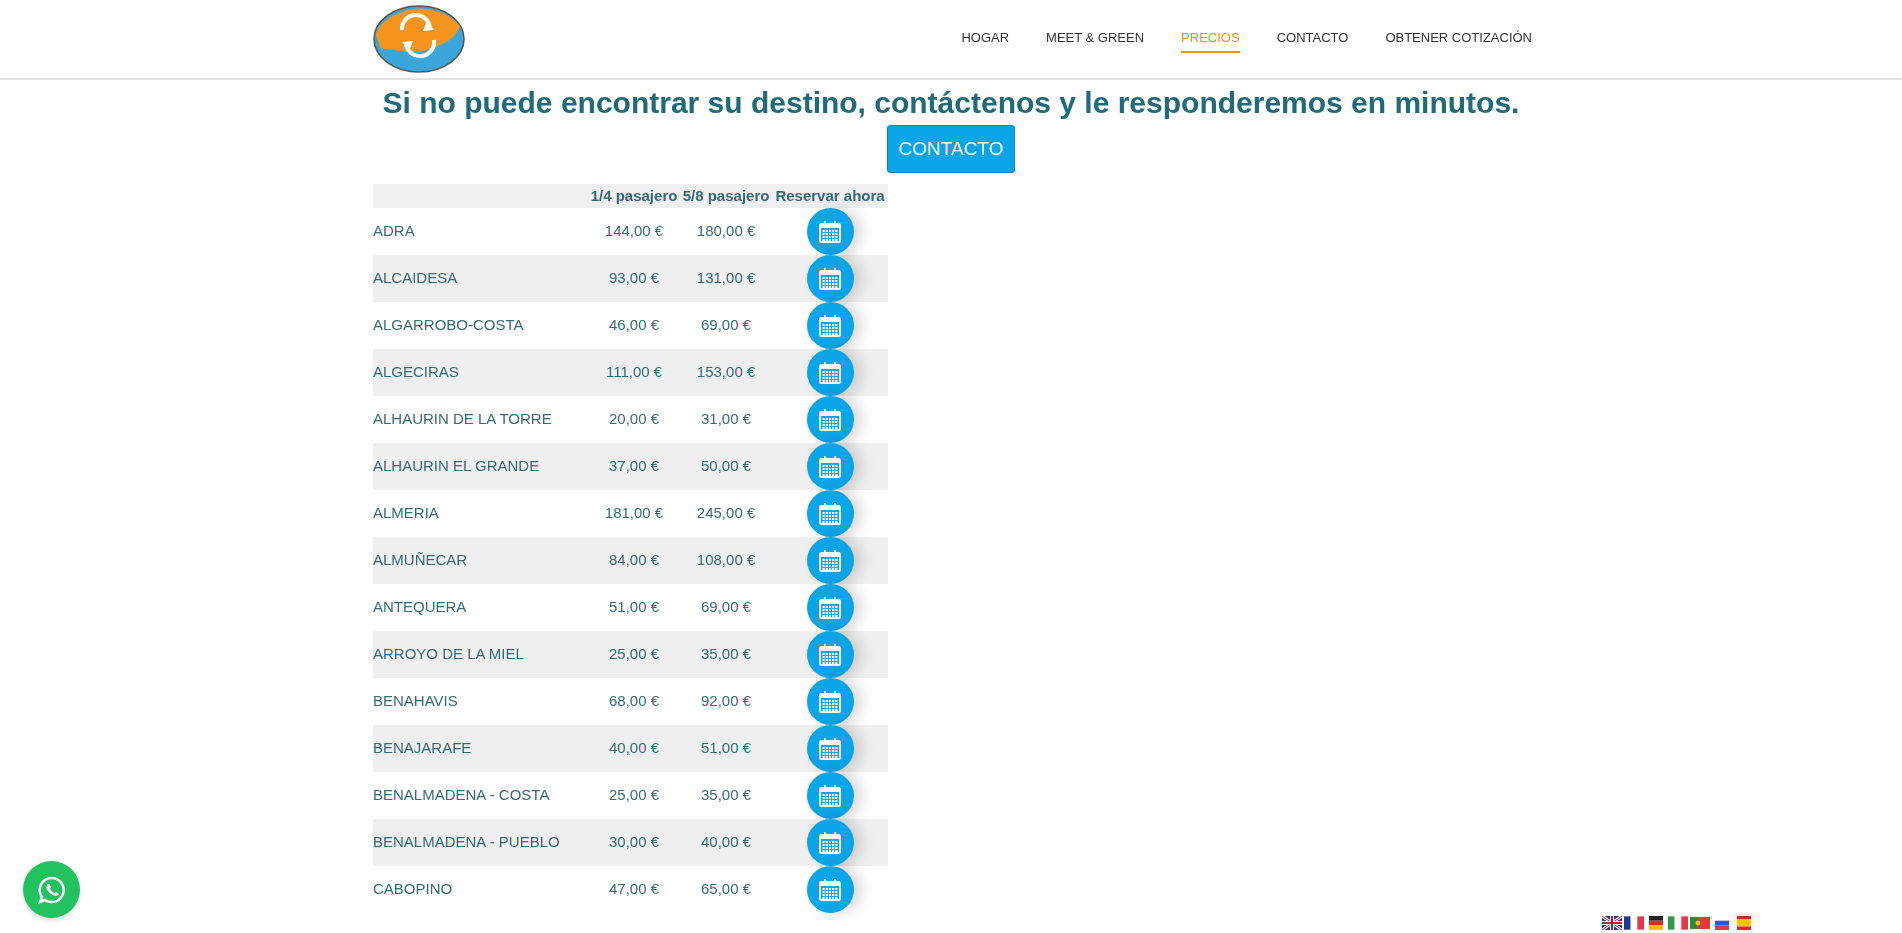 The height and width of the screenshot is (933, 1902). Describe the element at coordinates (726, 889) in the screenshot. I see `table-cell: 65,00 €` at that location.